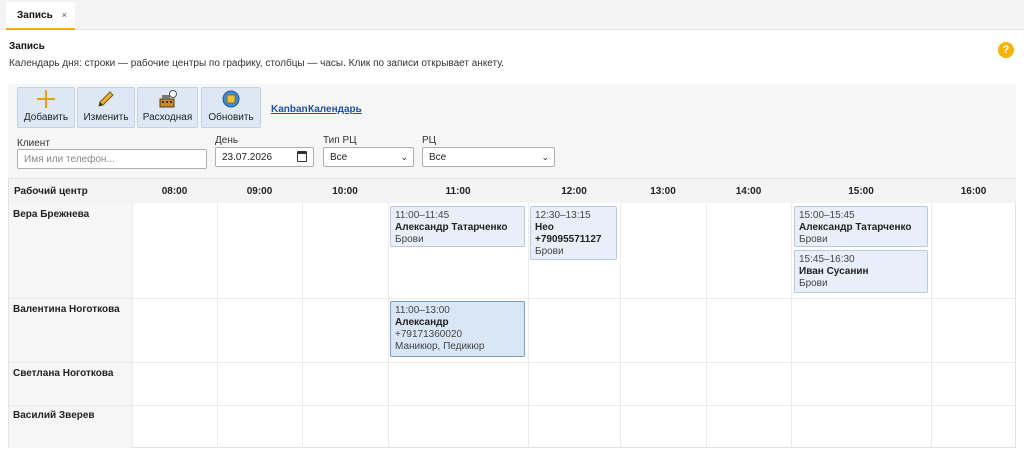  What do you see at coordinates (35, 15) in the screenshot?
I see `tab-label: Запись` at bounding box center [35, 15].